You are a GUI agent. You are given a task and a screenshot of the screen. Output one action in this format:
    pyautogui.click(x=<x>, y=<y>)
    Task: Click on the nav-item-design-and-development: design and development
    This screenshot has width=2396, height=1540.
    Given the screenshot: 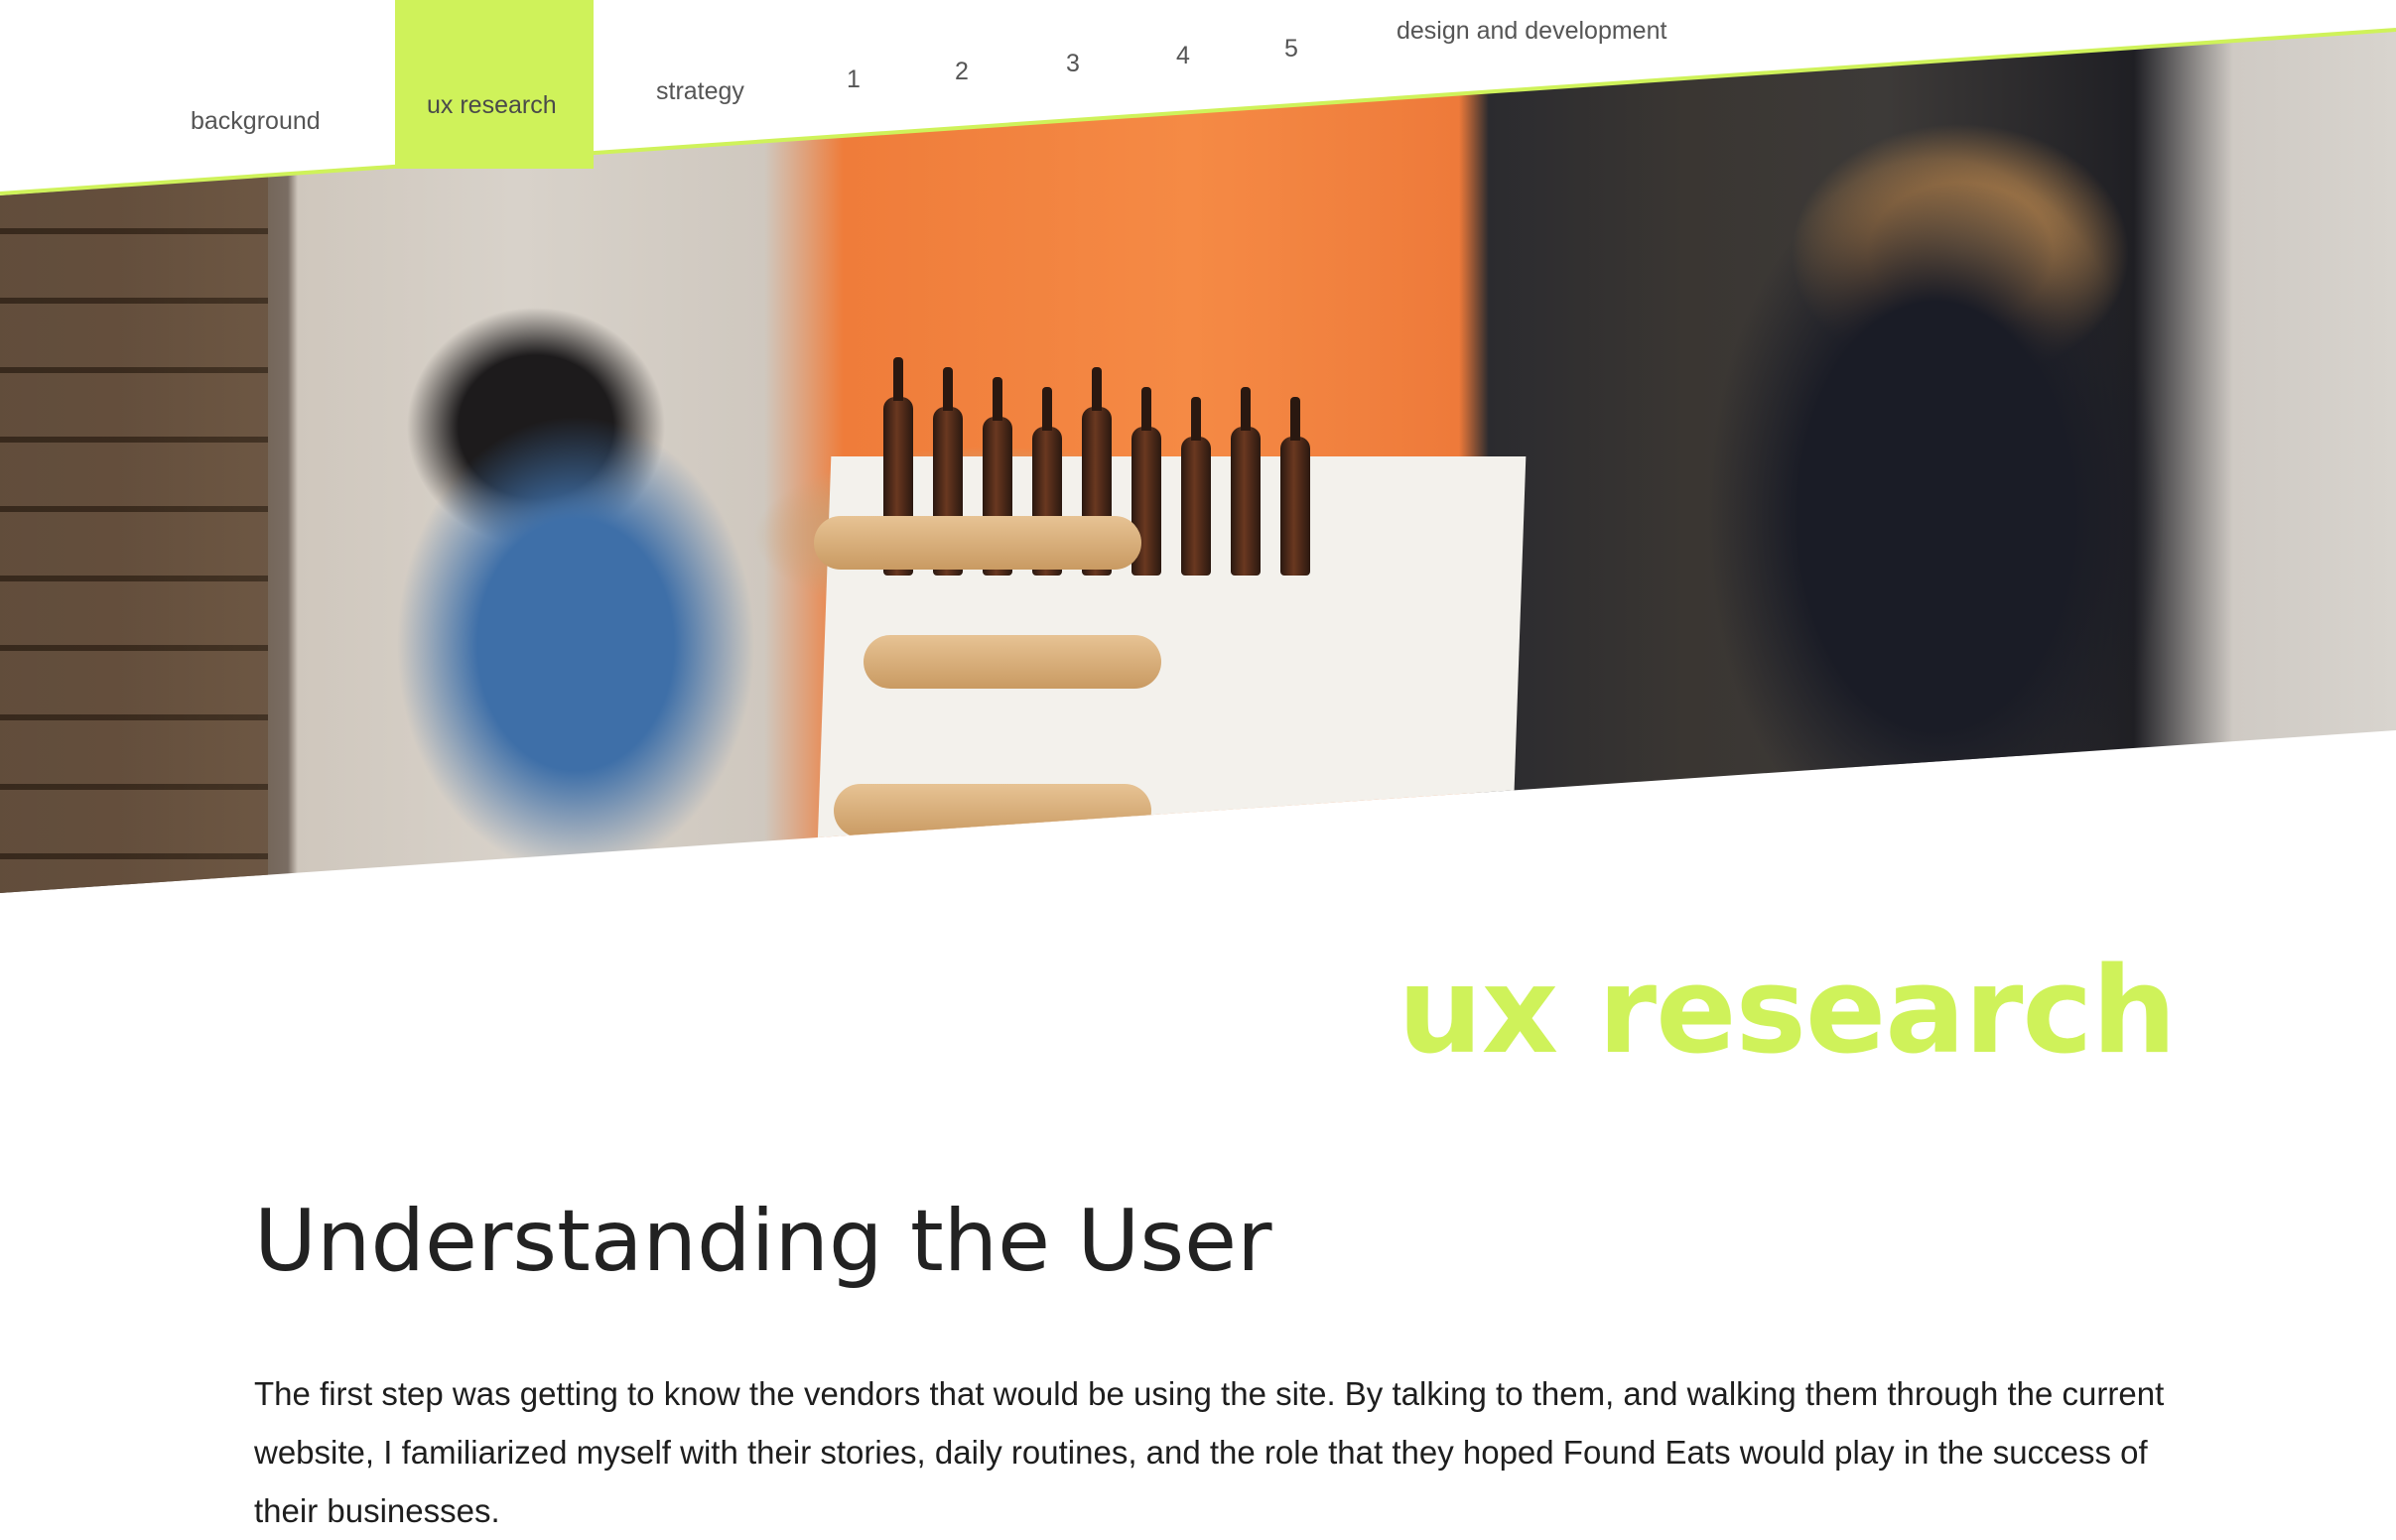 What is the action you would take?
    pyautogui.click(x=1531, y=31)
    